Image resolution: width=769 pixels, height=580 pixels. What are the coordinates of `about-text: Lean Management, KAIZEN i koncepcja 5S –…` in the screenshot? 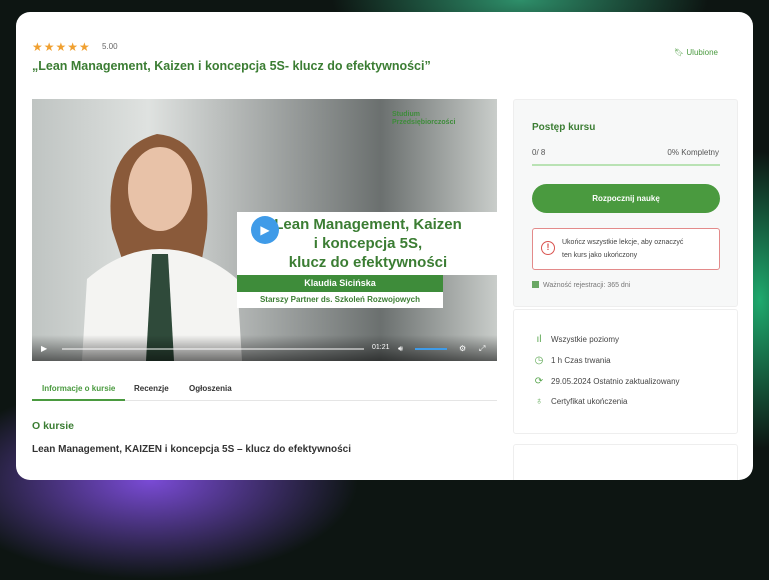 It's located at (191, 449).